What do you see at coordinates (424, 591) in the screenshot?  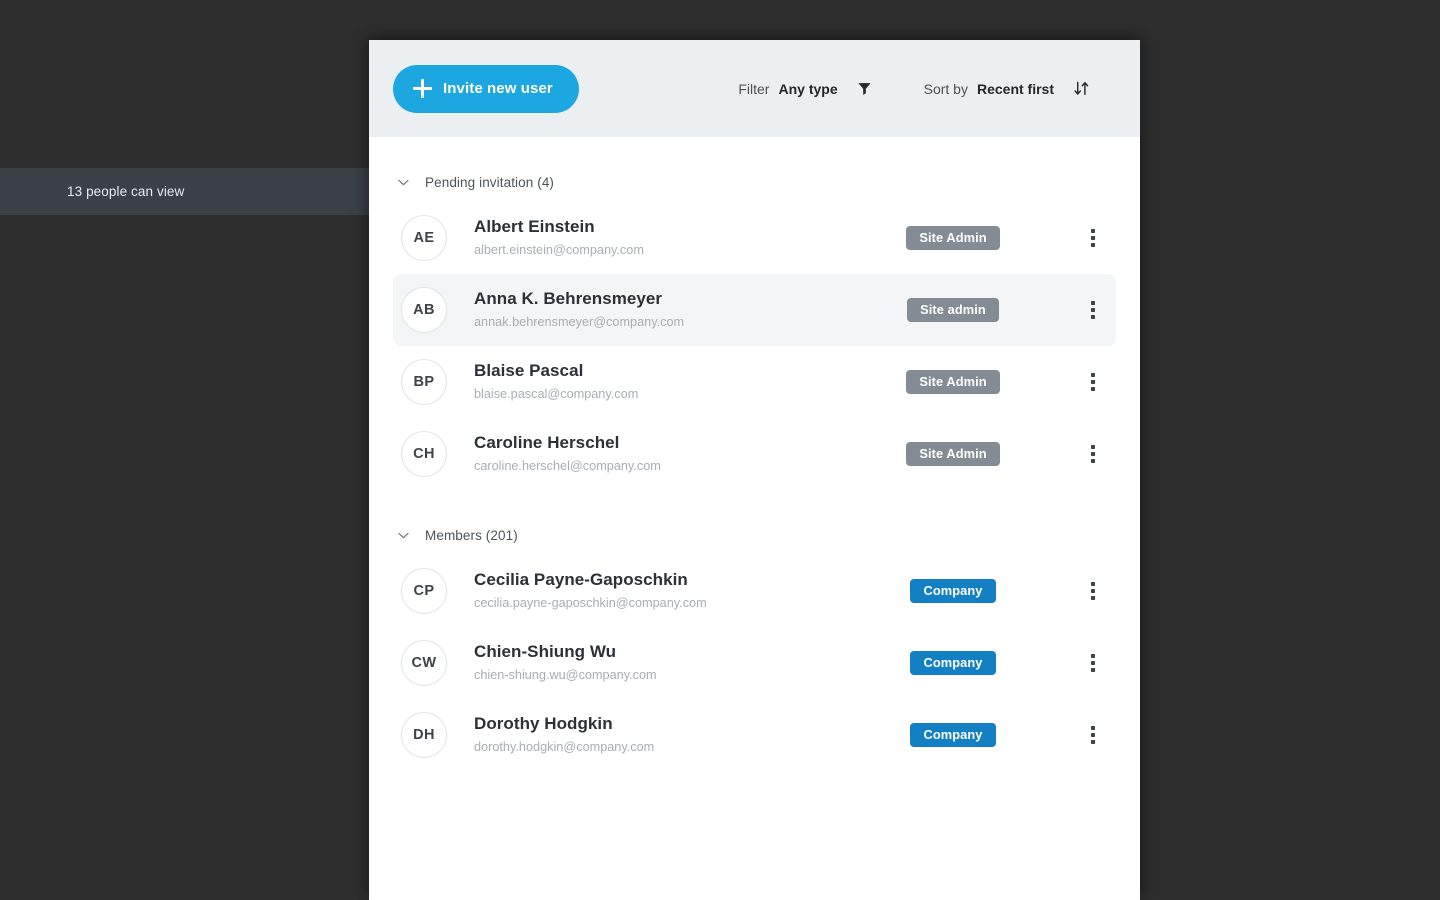 I see `avatar: CP` at bounding box center [424, 591].